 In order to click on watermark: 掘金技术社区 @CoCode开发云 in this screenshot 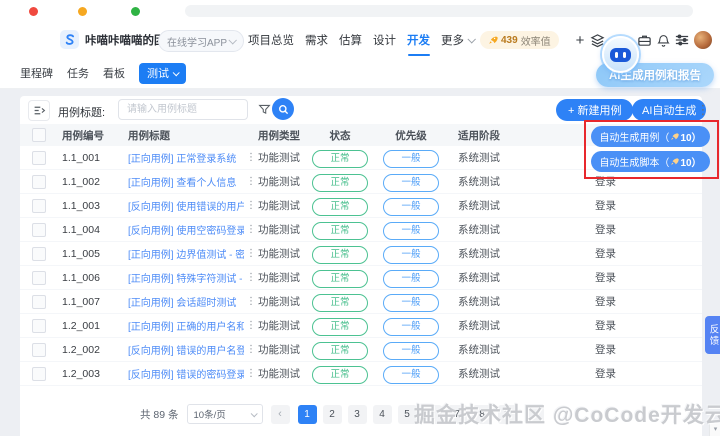, I will do `click(567, 415)`.